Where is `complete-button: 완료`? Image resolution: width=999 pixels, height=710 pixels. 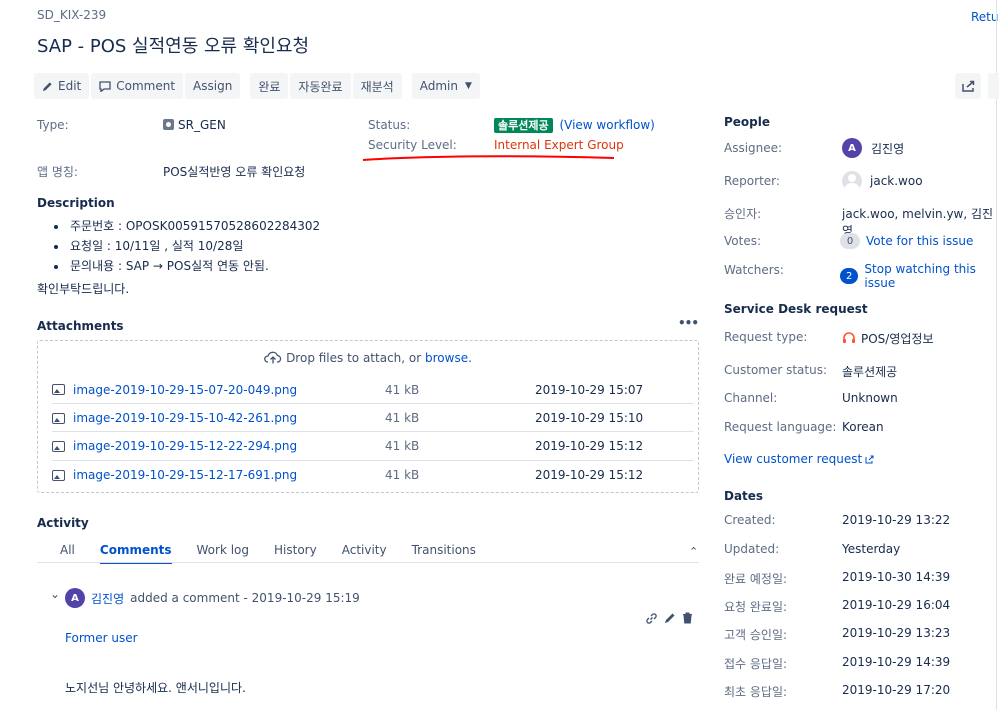
complete-button: 완료 is located at coordinates (269, 86).